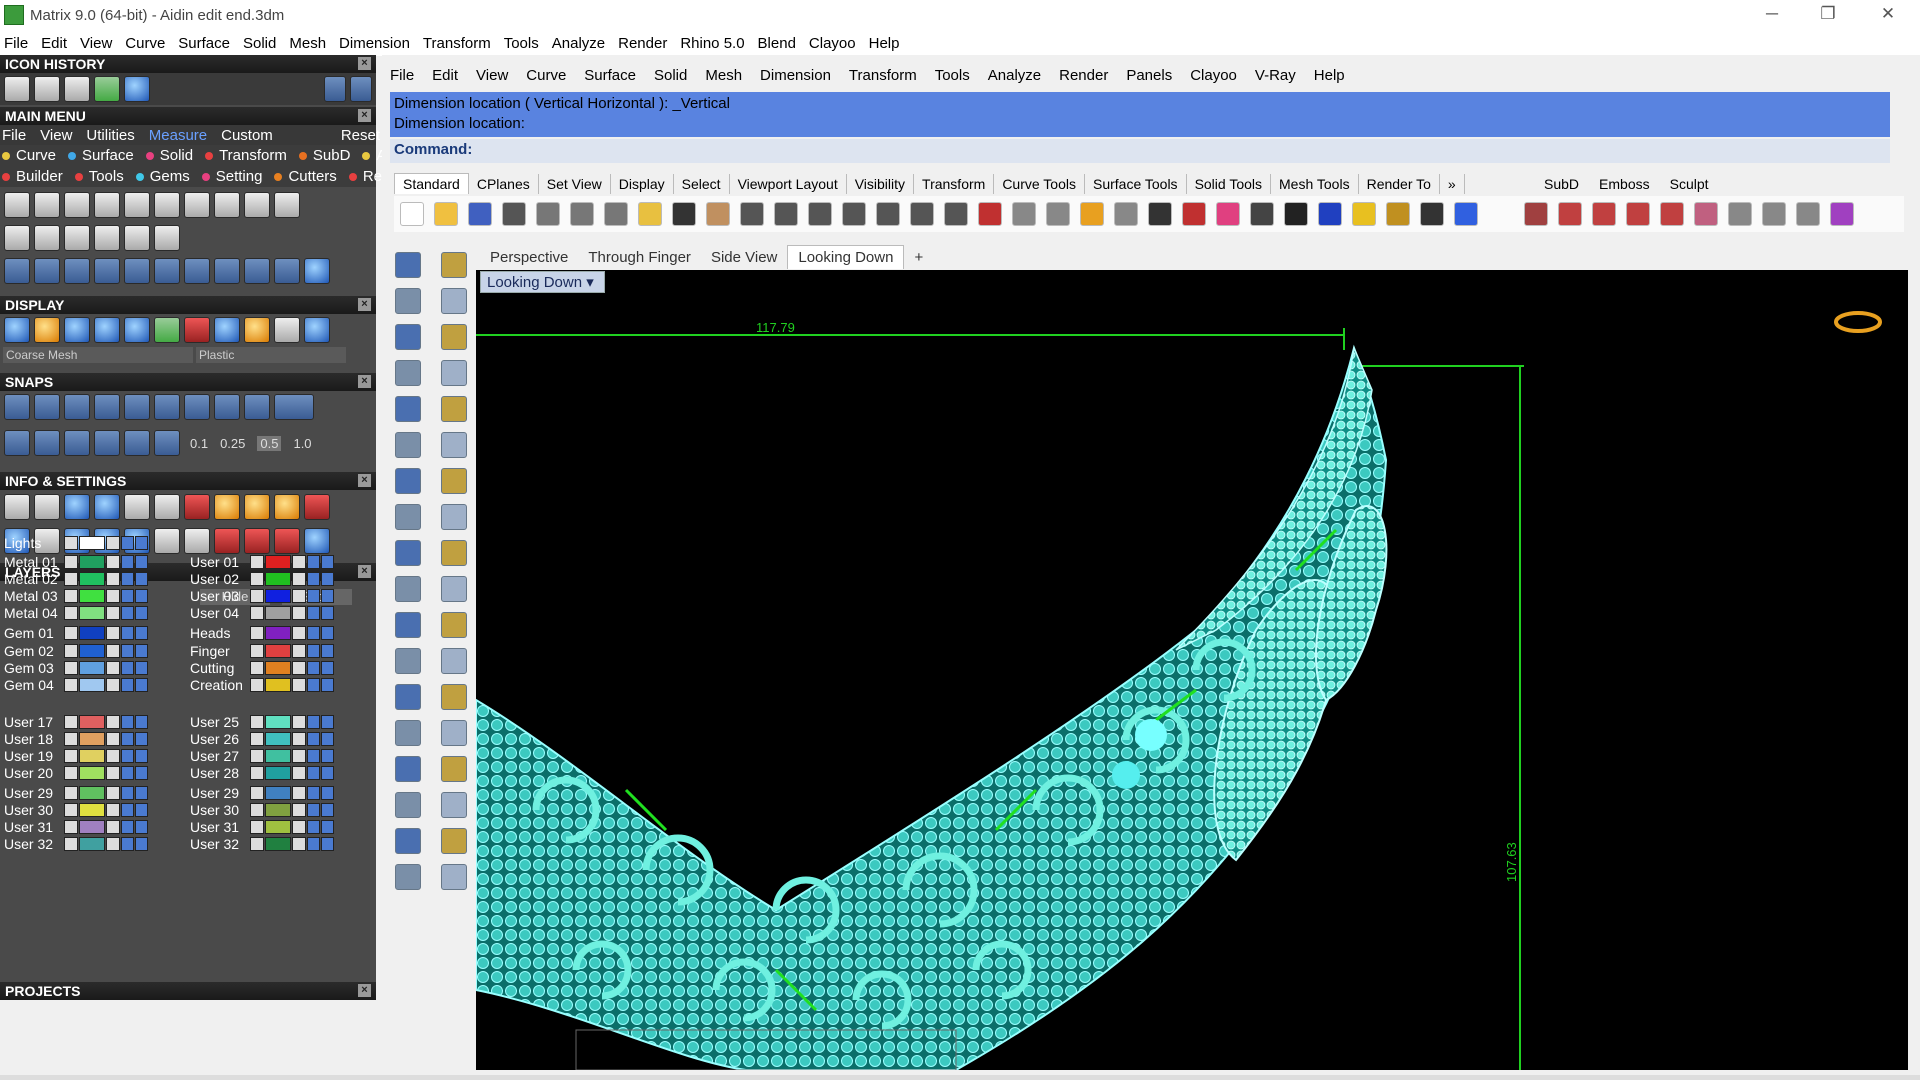 The image size is (1920, 1080). I want to click on category-transform: Transform, so click(249, 155).